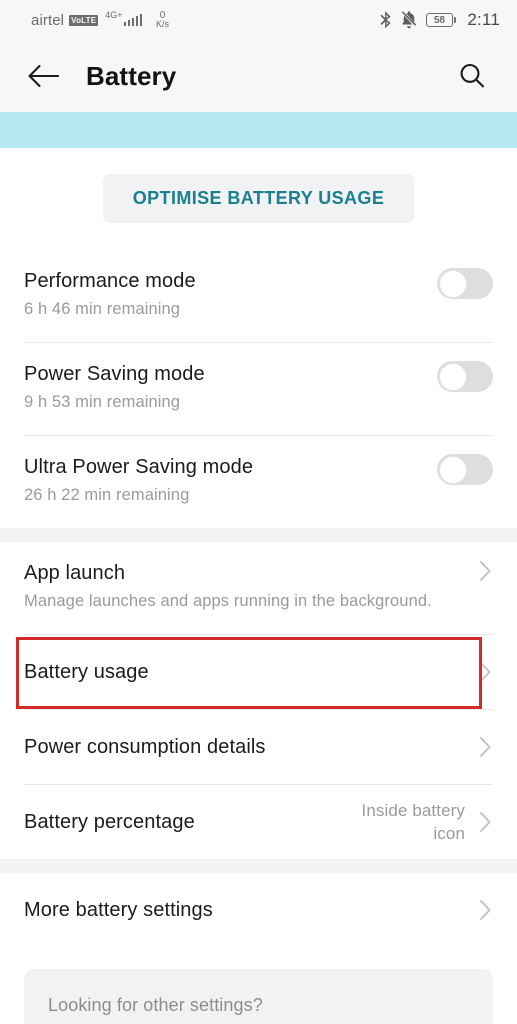  What do you see at coordinates (102, 309) in the screenshot?
I see `row-subtitle: 6 h 46 min remaining` at bounding box center [102, 309].